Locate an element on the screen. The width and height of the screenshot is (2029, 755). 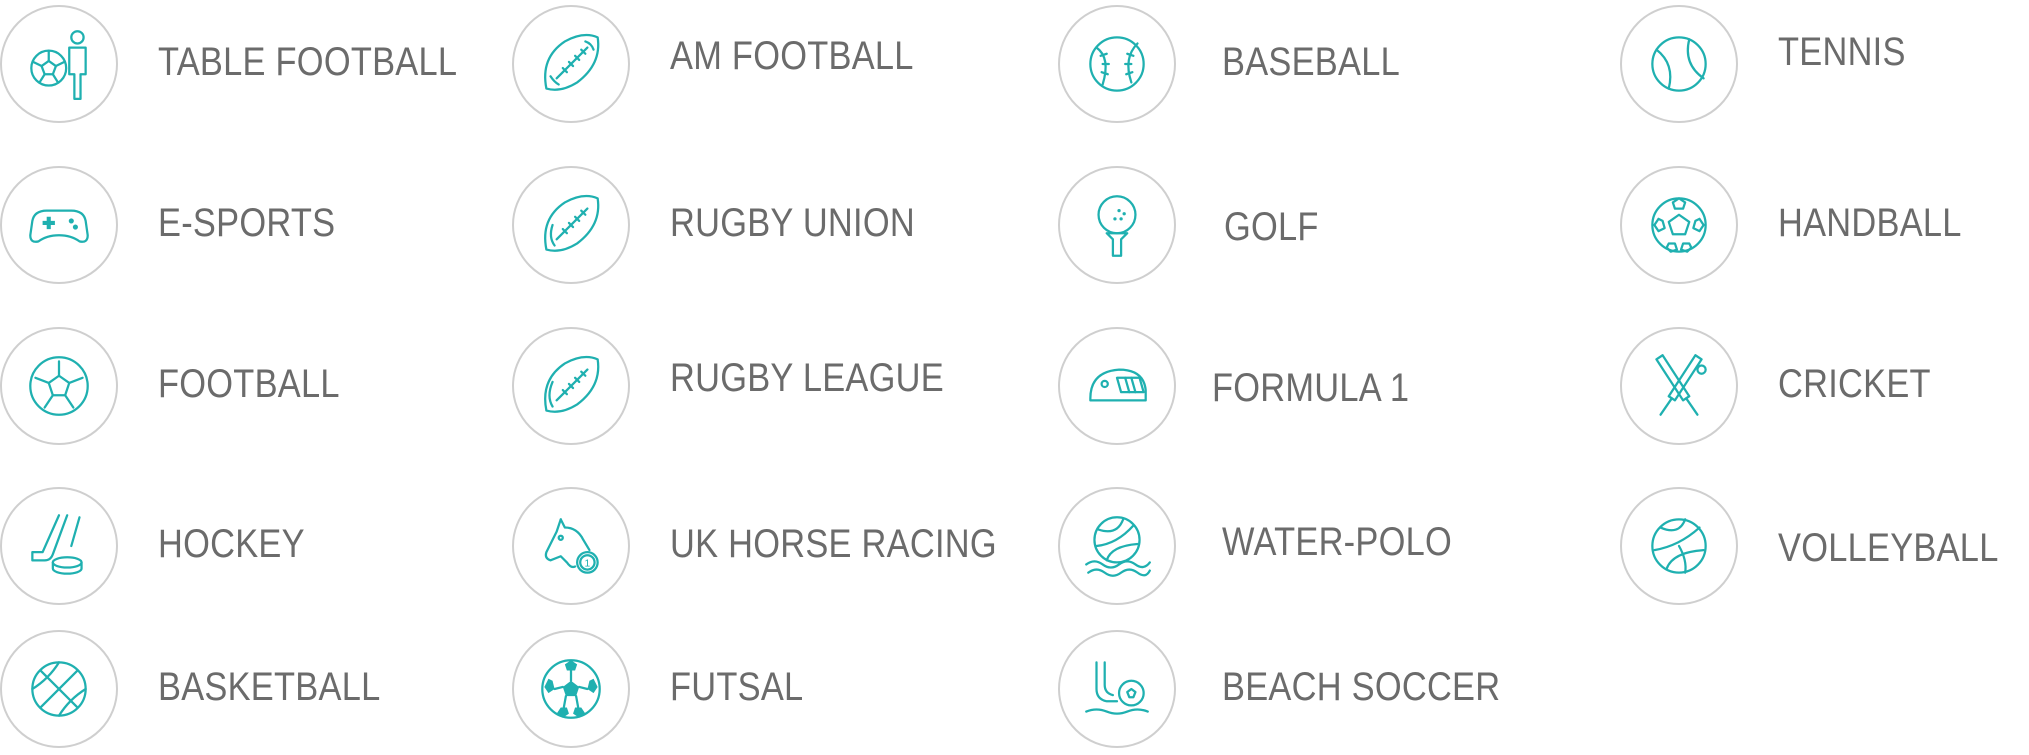
sport-label: GOLF is located at coordinates (1271, 227).